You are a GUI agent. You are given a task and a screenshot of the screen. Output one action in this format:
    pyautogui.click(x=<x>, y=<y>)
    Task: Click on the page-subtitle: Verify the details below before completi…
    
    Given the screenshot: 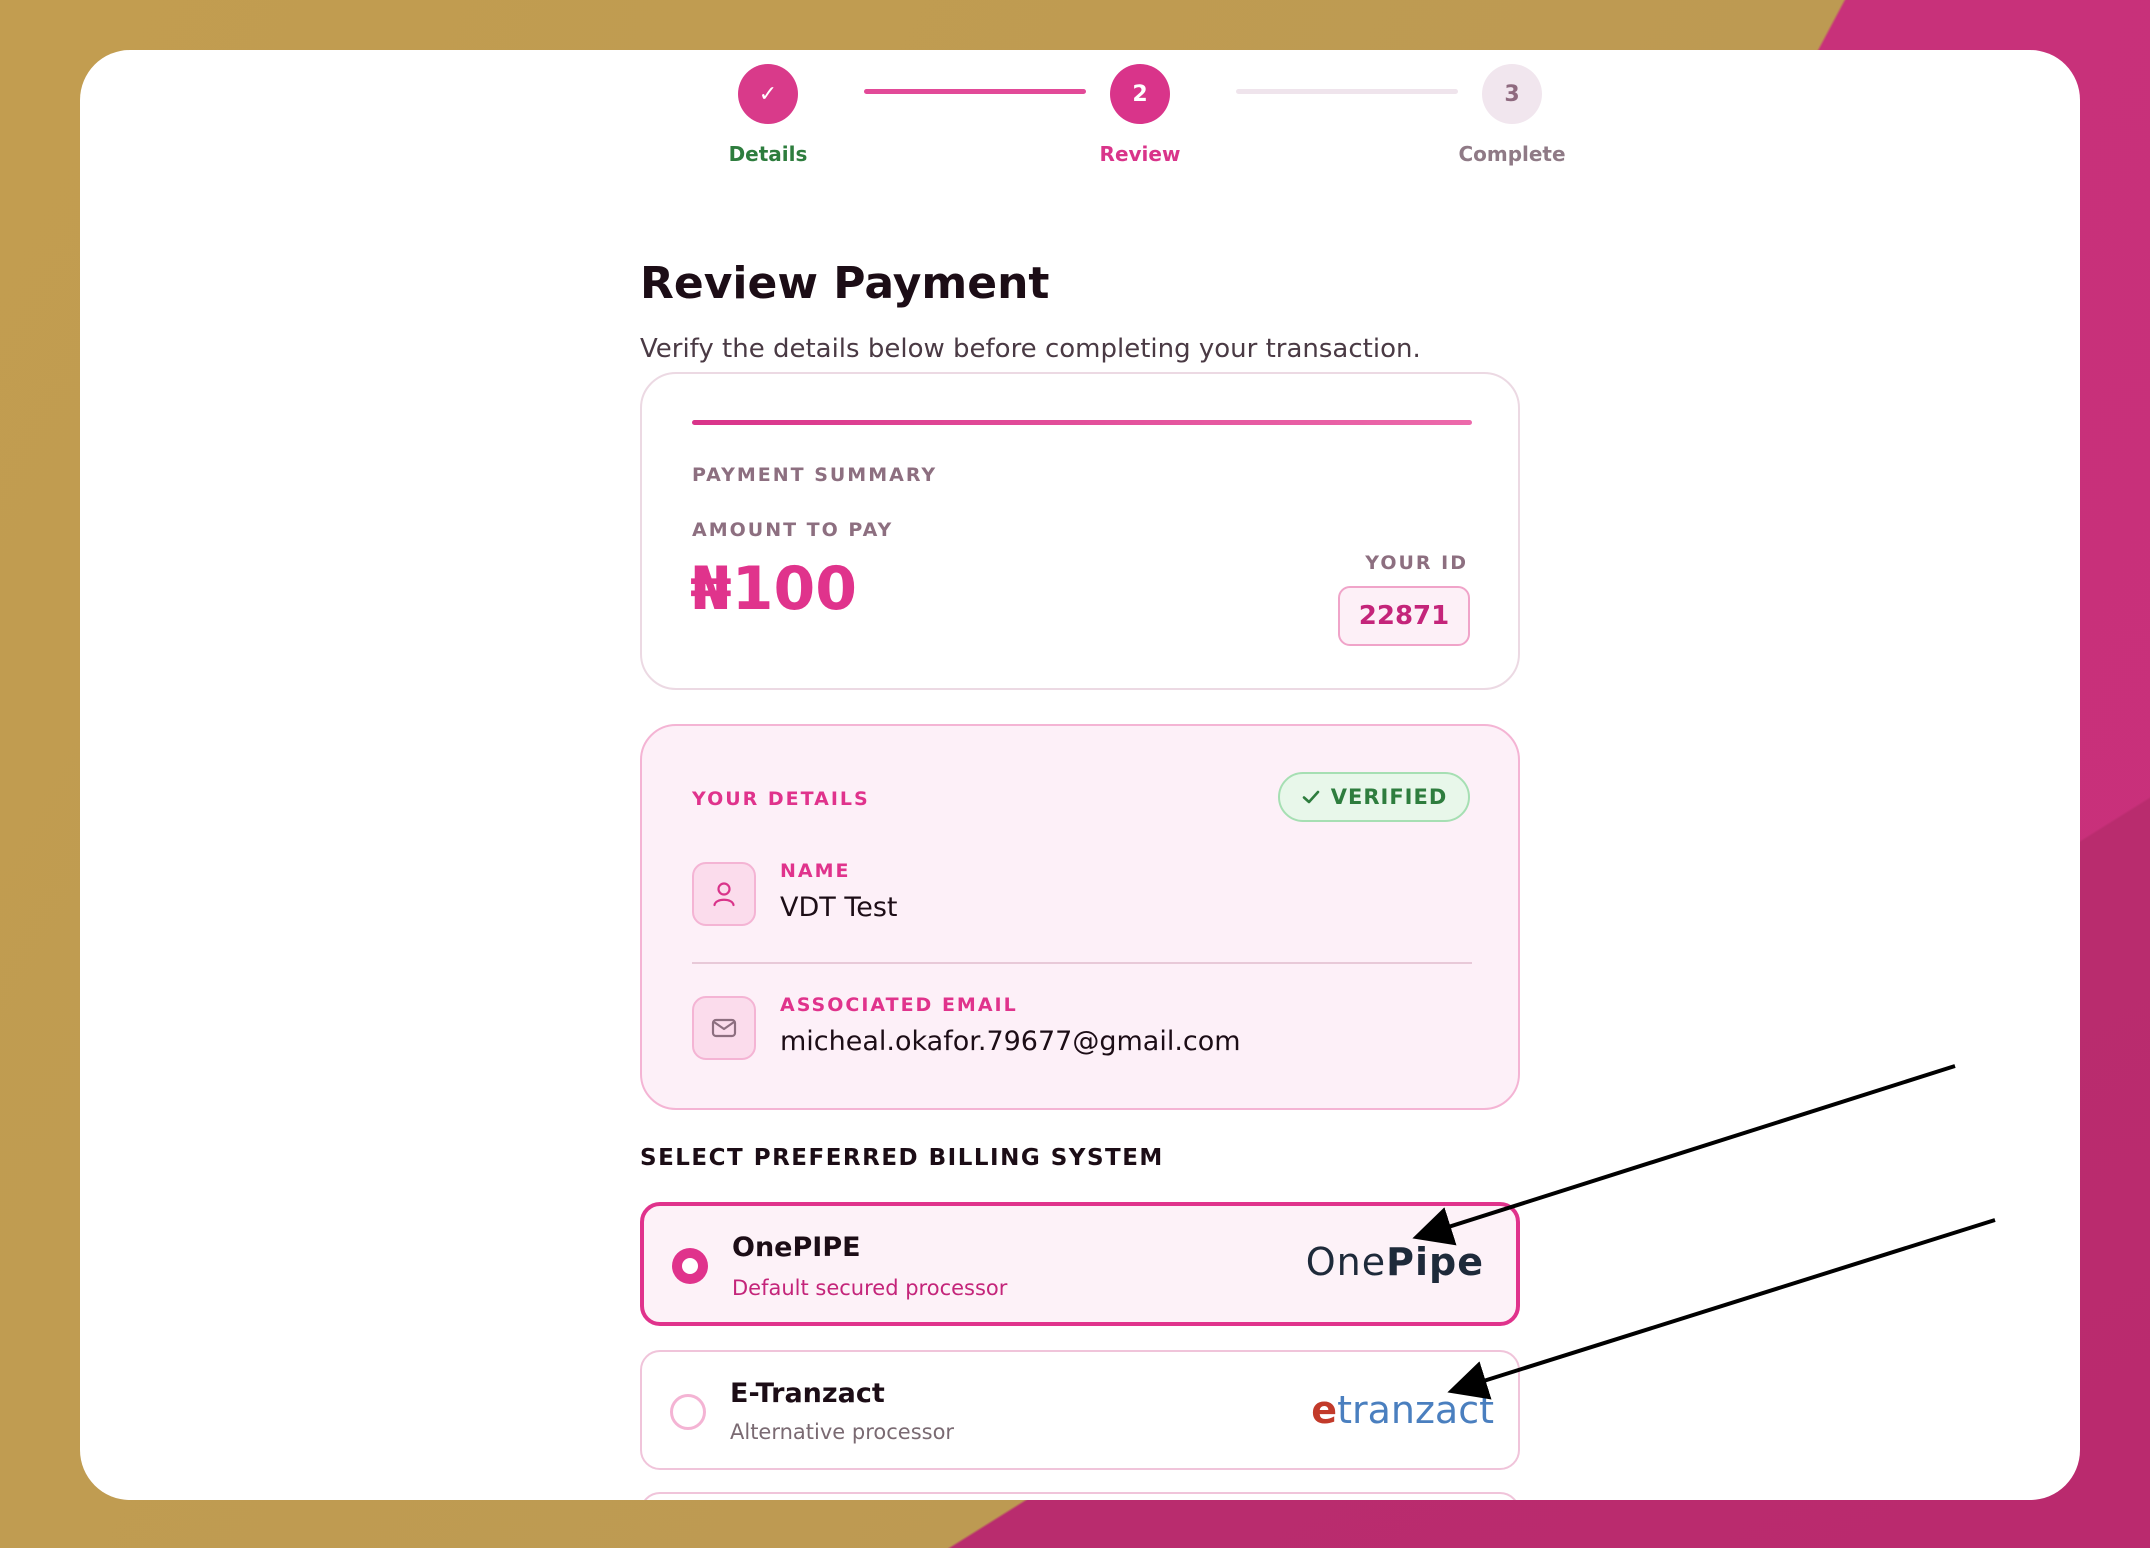 What is the action you would take?
    pyautogui.click(x=1030, y=349)
    